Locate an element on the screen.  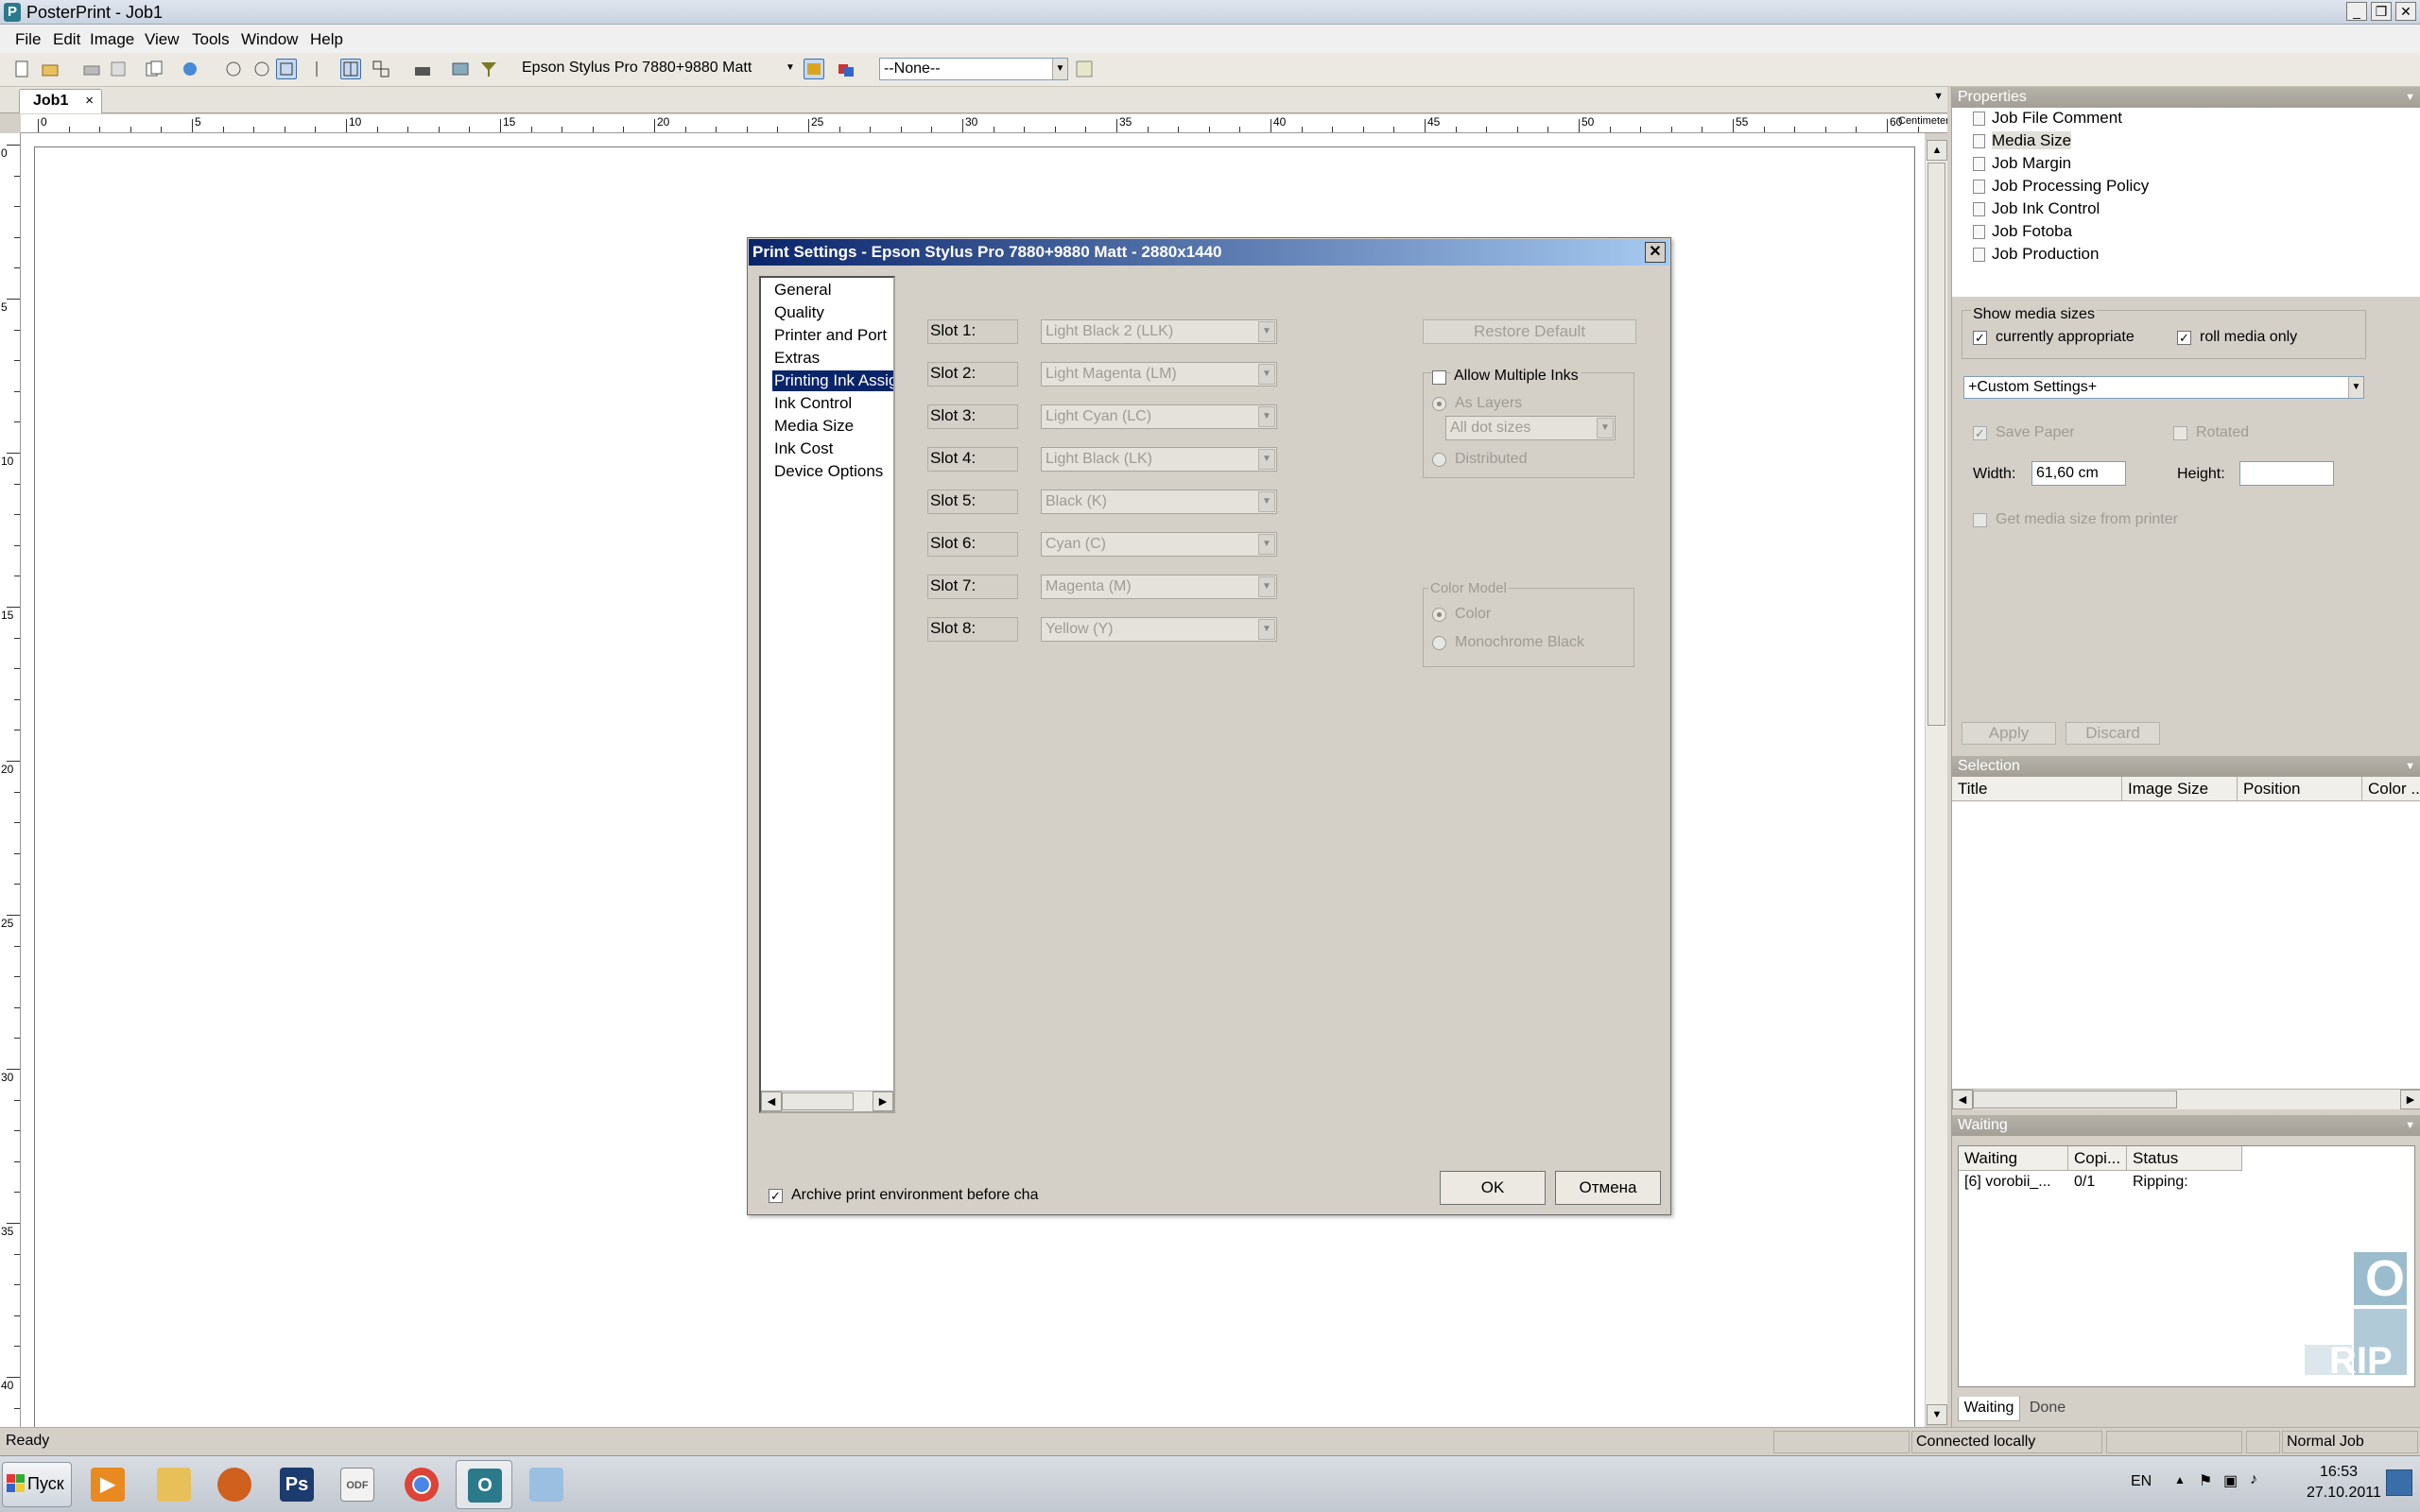
rip-icon is located at coordinates (814, 69).